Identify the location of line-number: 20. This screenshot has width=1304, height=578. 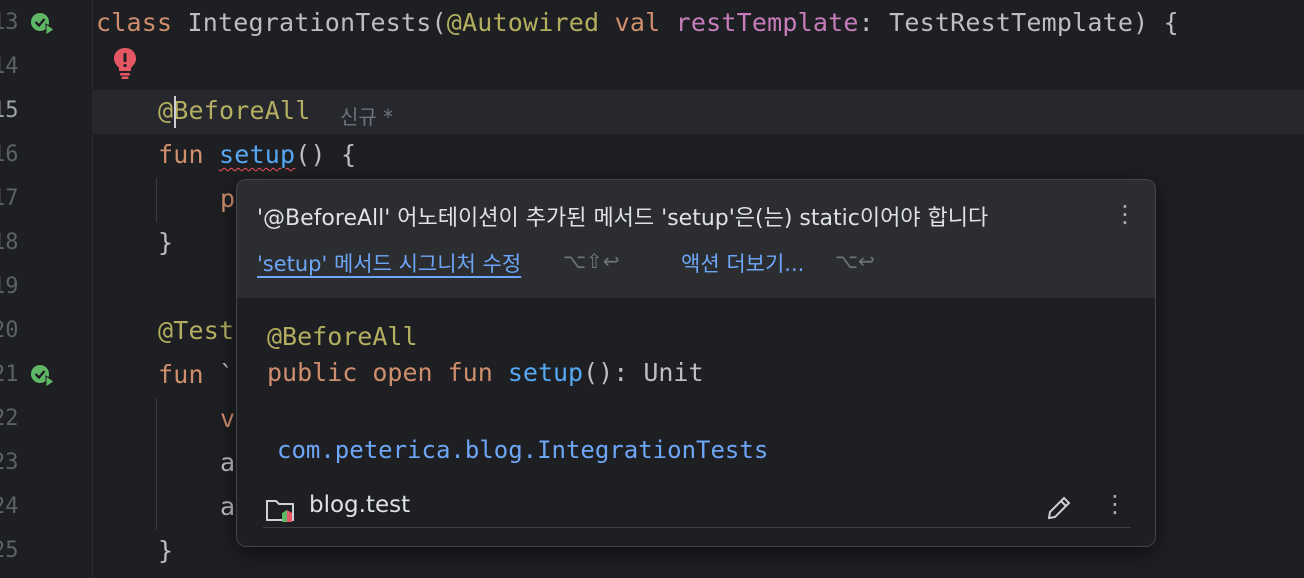
(9, 330).